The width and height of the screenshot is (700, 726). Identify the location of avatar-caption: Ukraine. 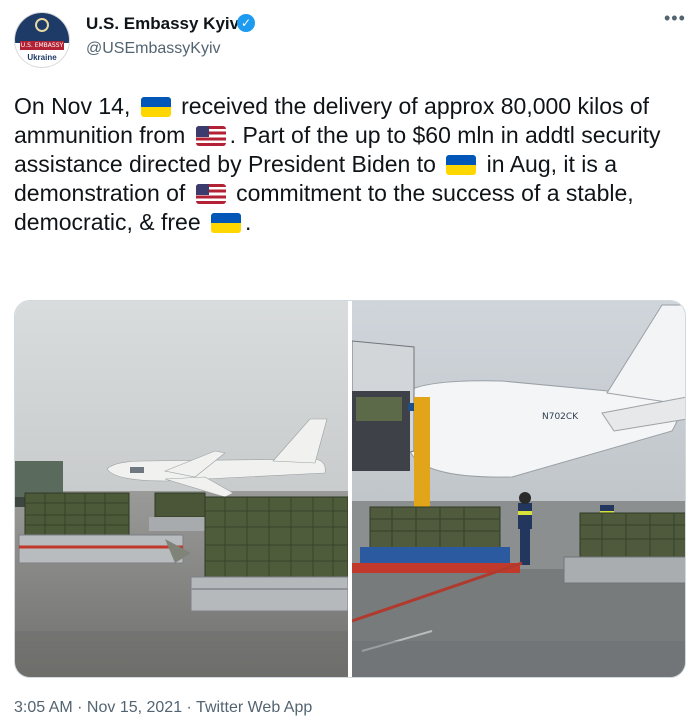
(42, 57).